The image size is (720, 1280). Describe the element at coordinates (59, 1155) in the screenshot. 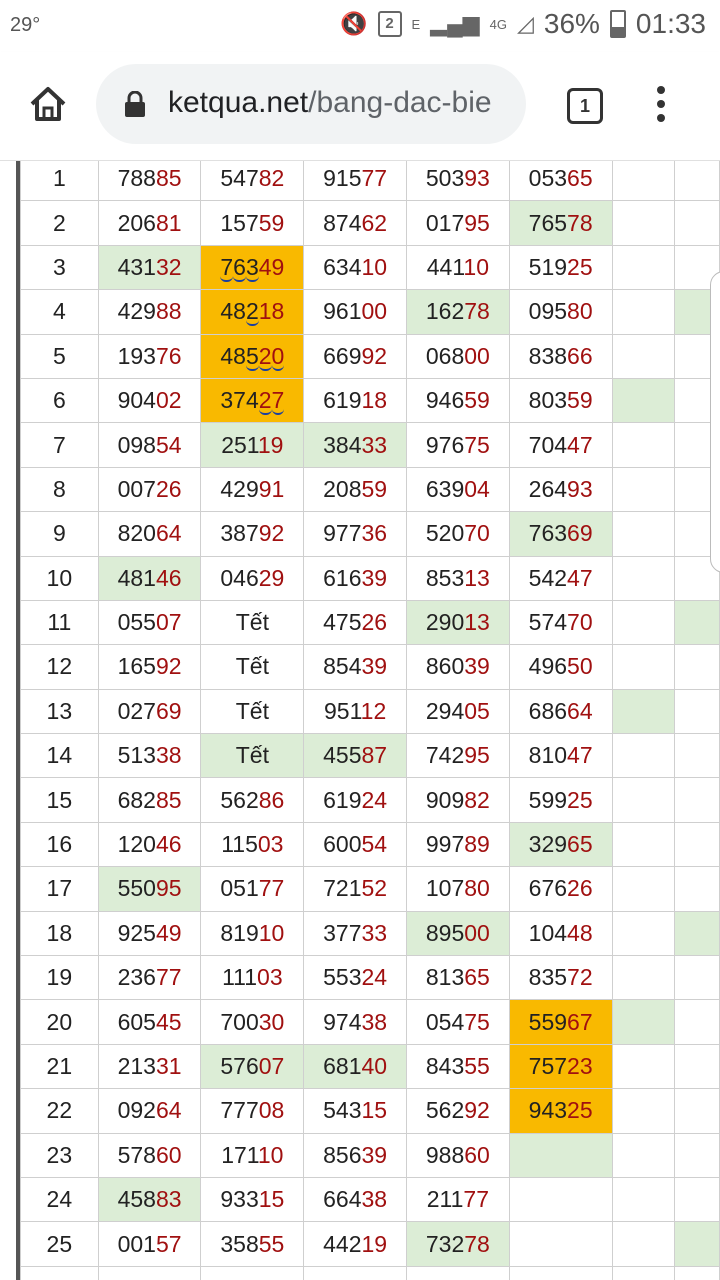

I see `day-number: 23` at that location.